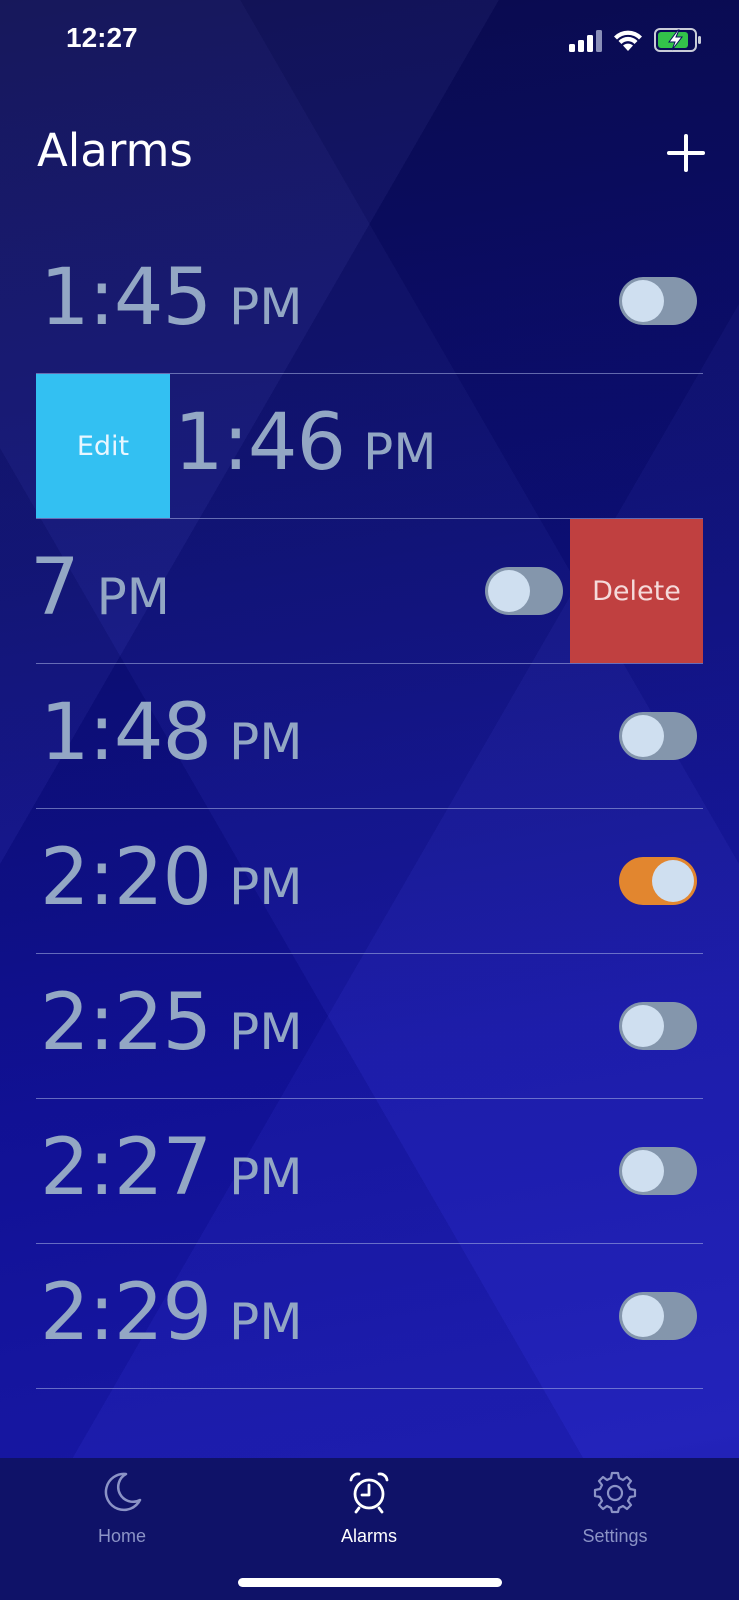 The image size is (739, 1600). I want to click on delete-alarm-button: Delete, so click(636, 591).